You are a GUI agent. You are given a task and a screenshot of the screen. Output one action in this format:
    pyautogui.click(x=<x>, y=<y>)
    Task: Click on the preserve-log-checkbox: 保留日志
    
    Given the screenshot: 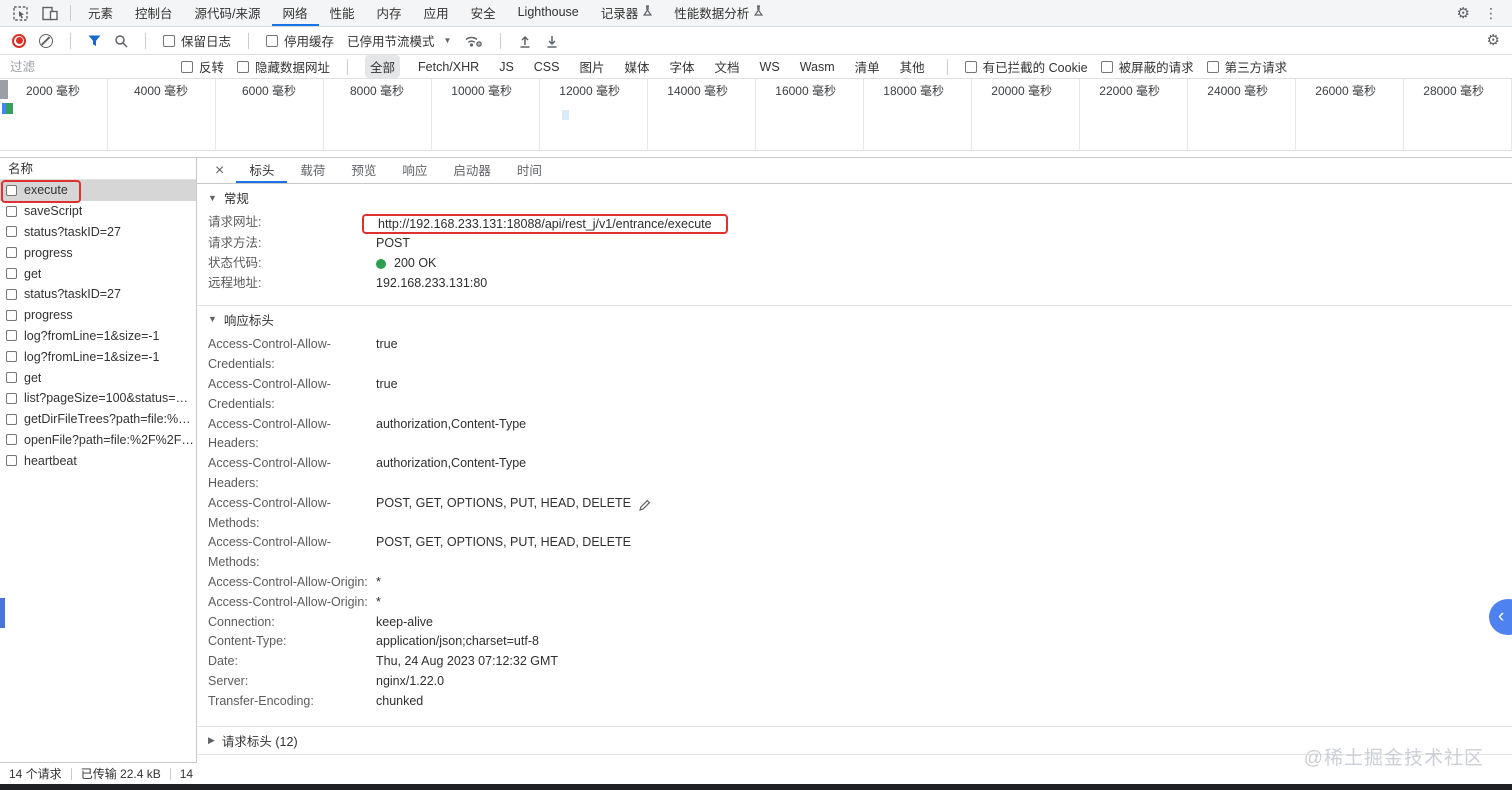 What is the action you would take?
    pyautogui.click(x=197, y=40)
    